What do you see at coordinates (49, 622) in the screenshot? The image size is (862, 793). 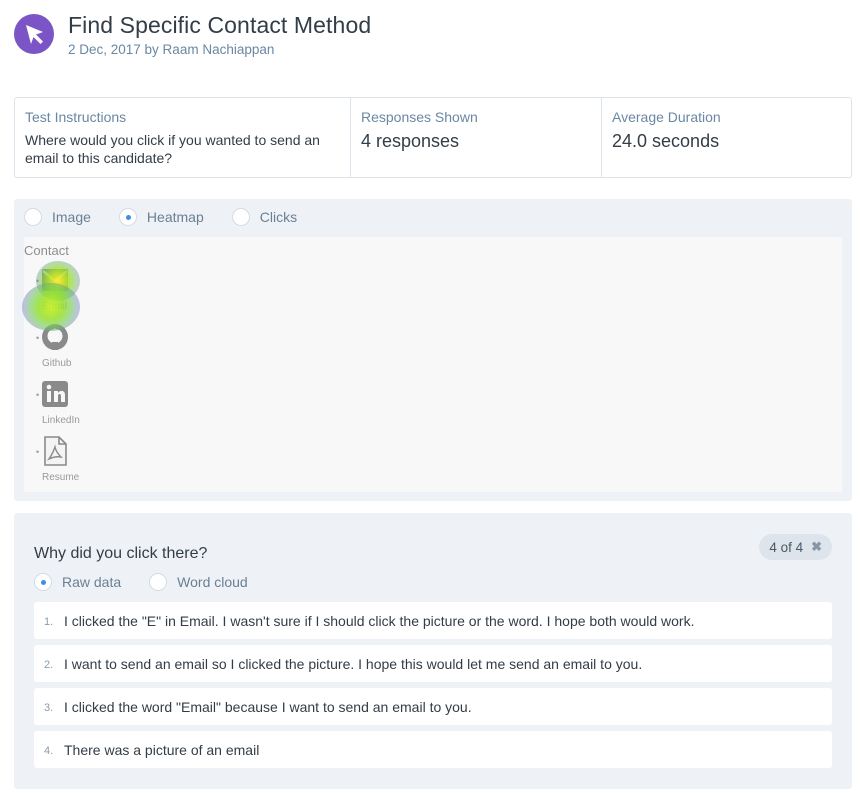 I see `response-number: 1.` at bounding box center [49, 622].